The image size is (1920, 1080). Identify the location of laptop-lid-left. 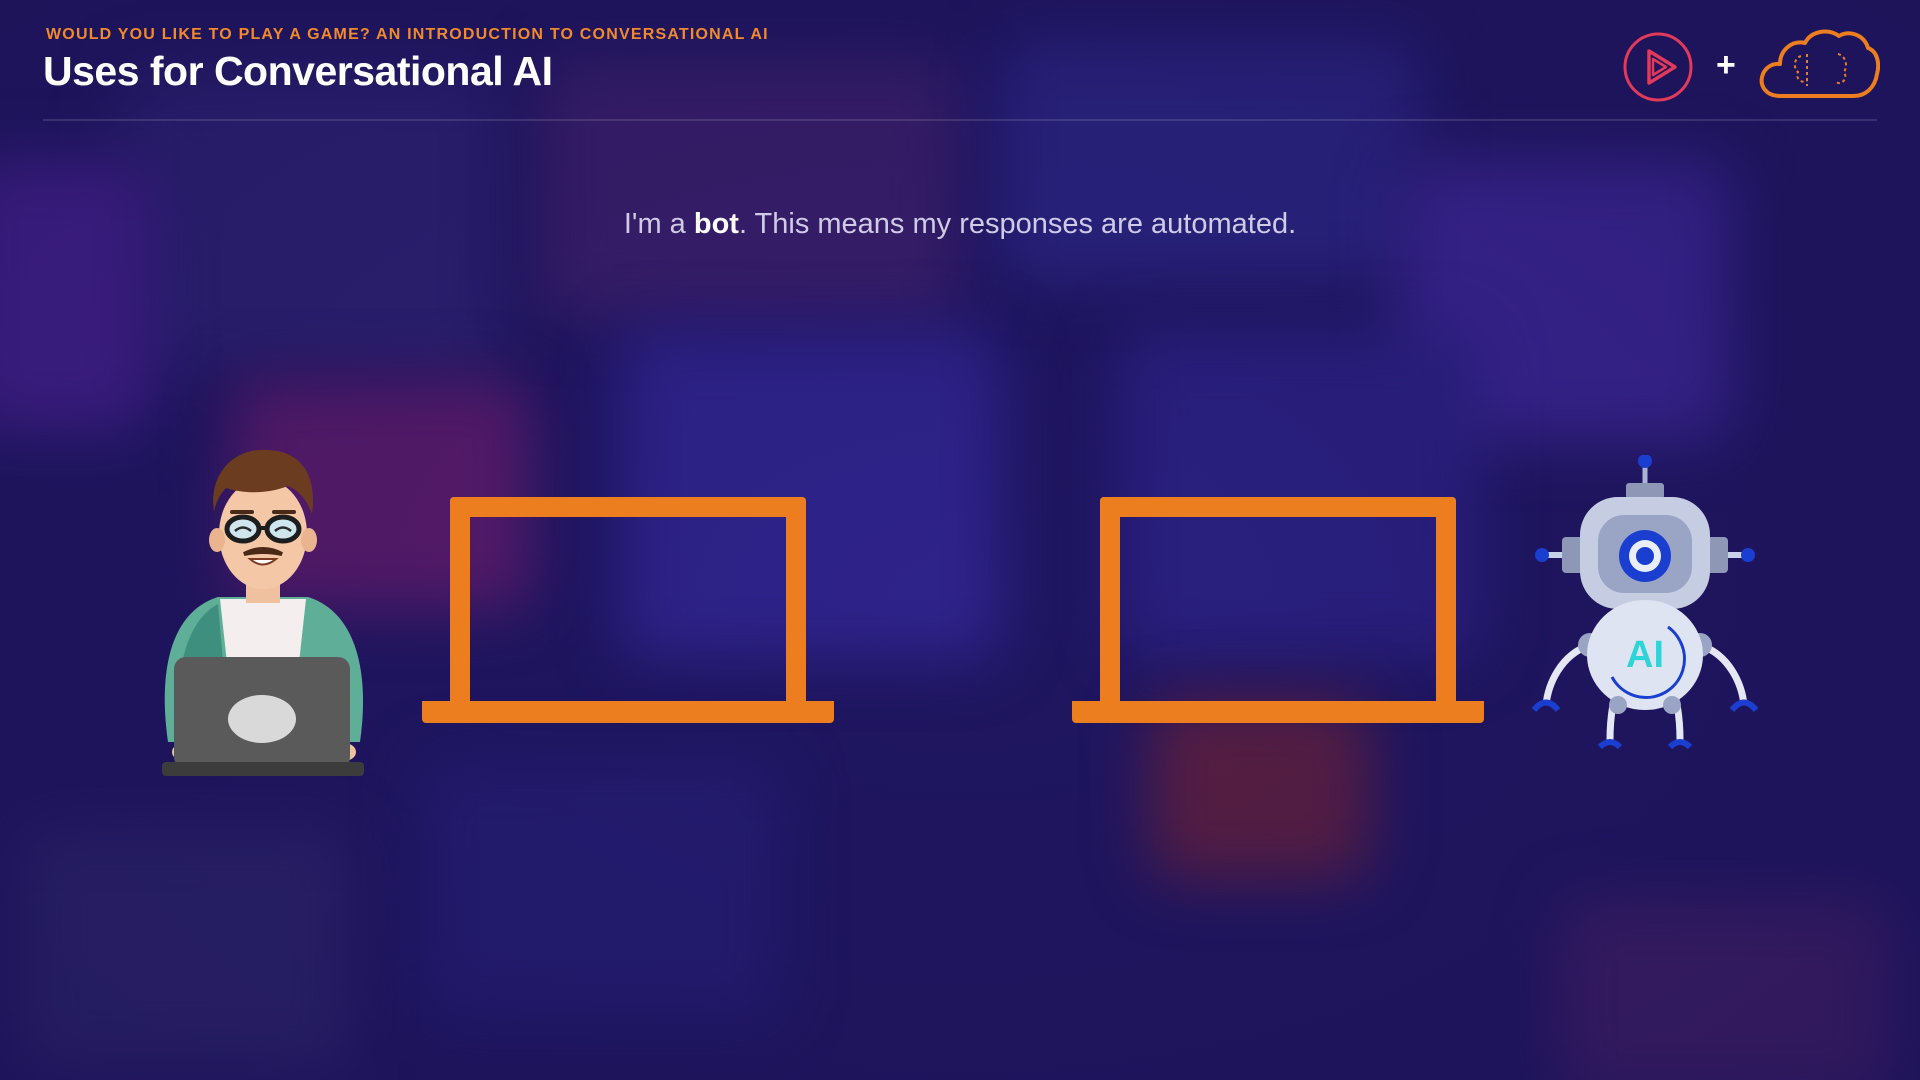
(628, 601).